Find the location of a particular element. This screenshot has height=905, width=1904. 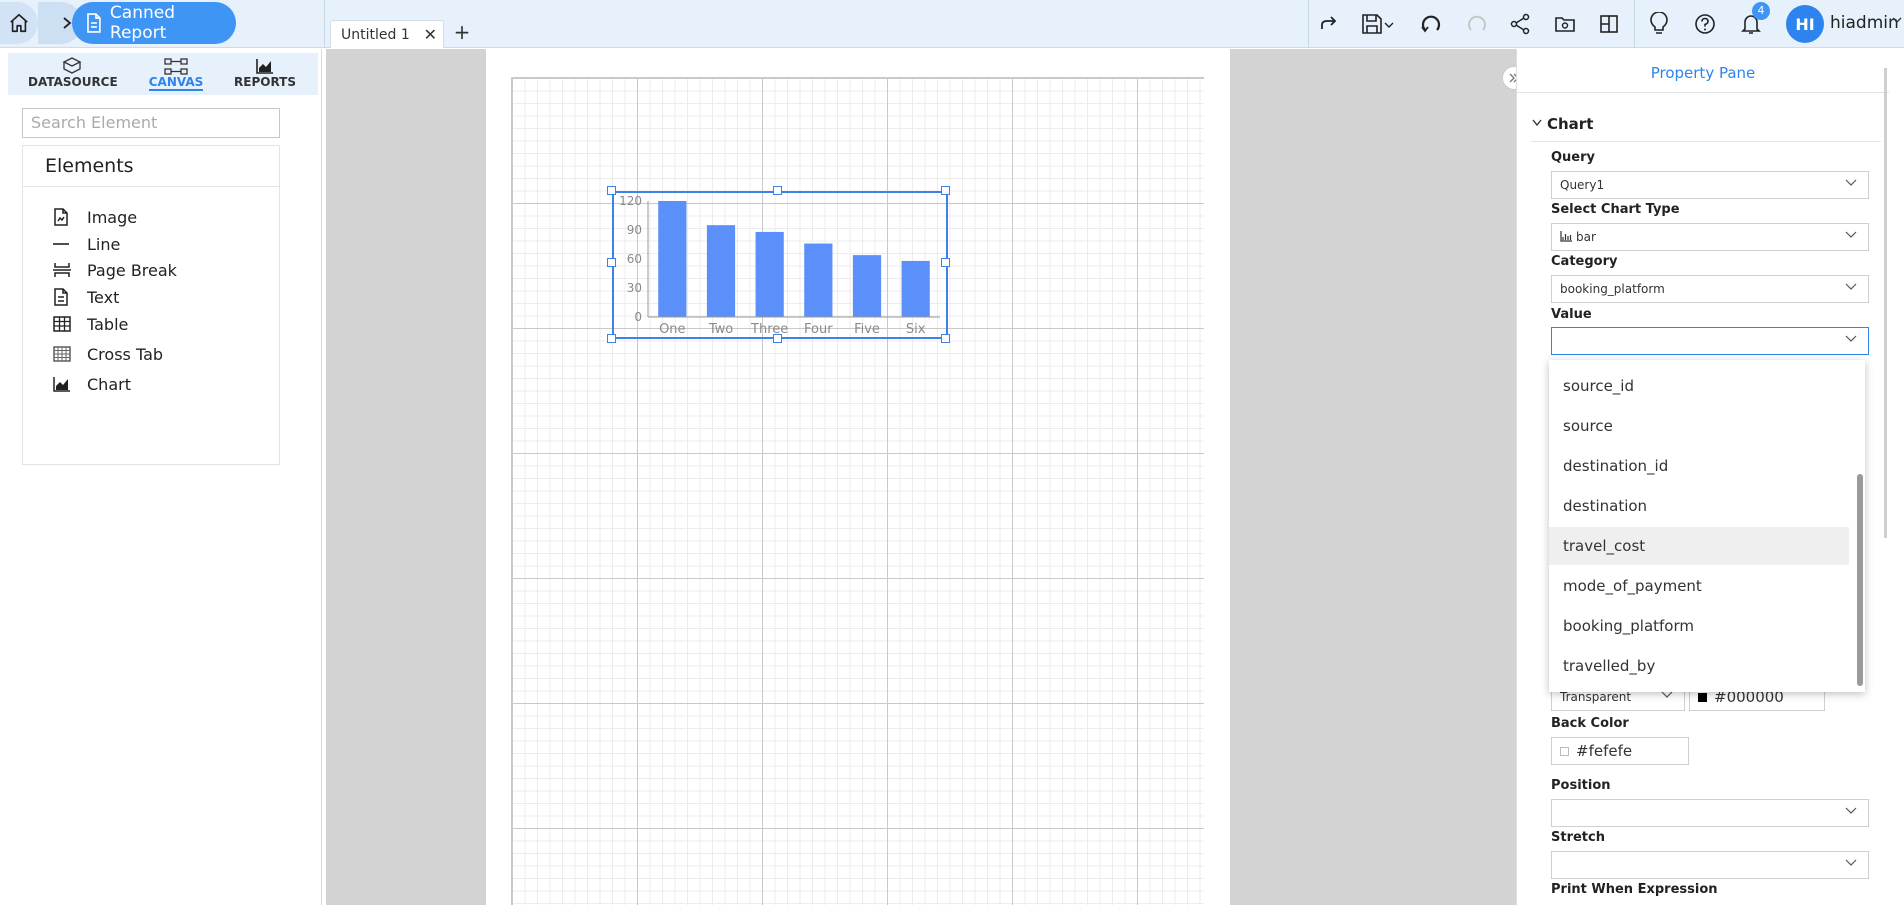

print-when-label: Print When Expression is located at coordinates (1634, 889).